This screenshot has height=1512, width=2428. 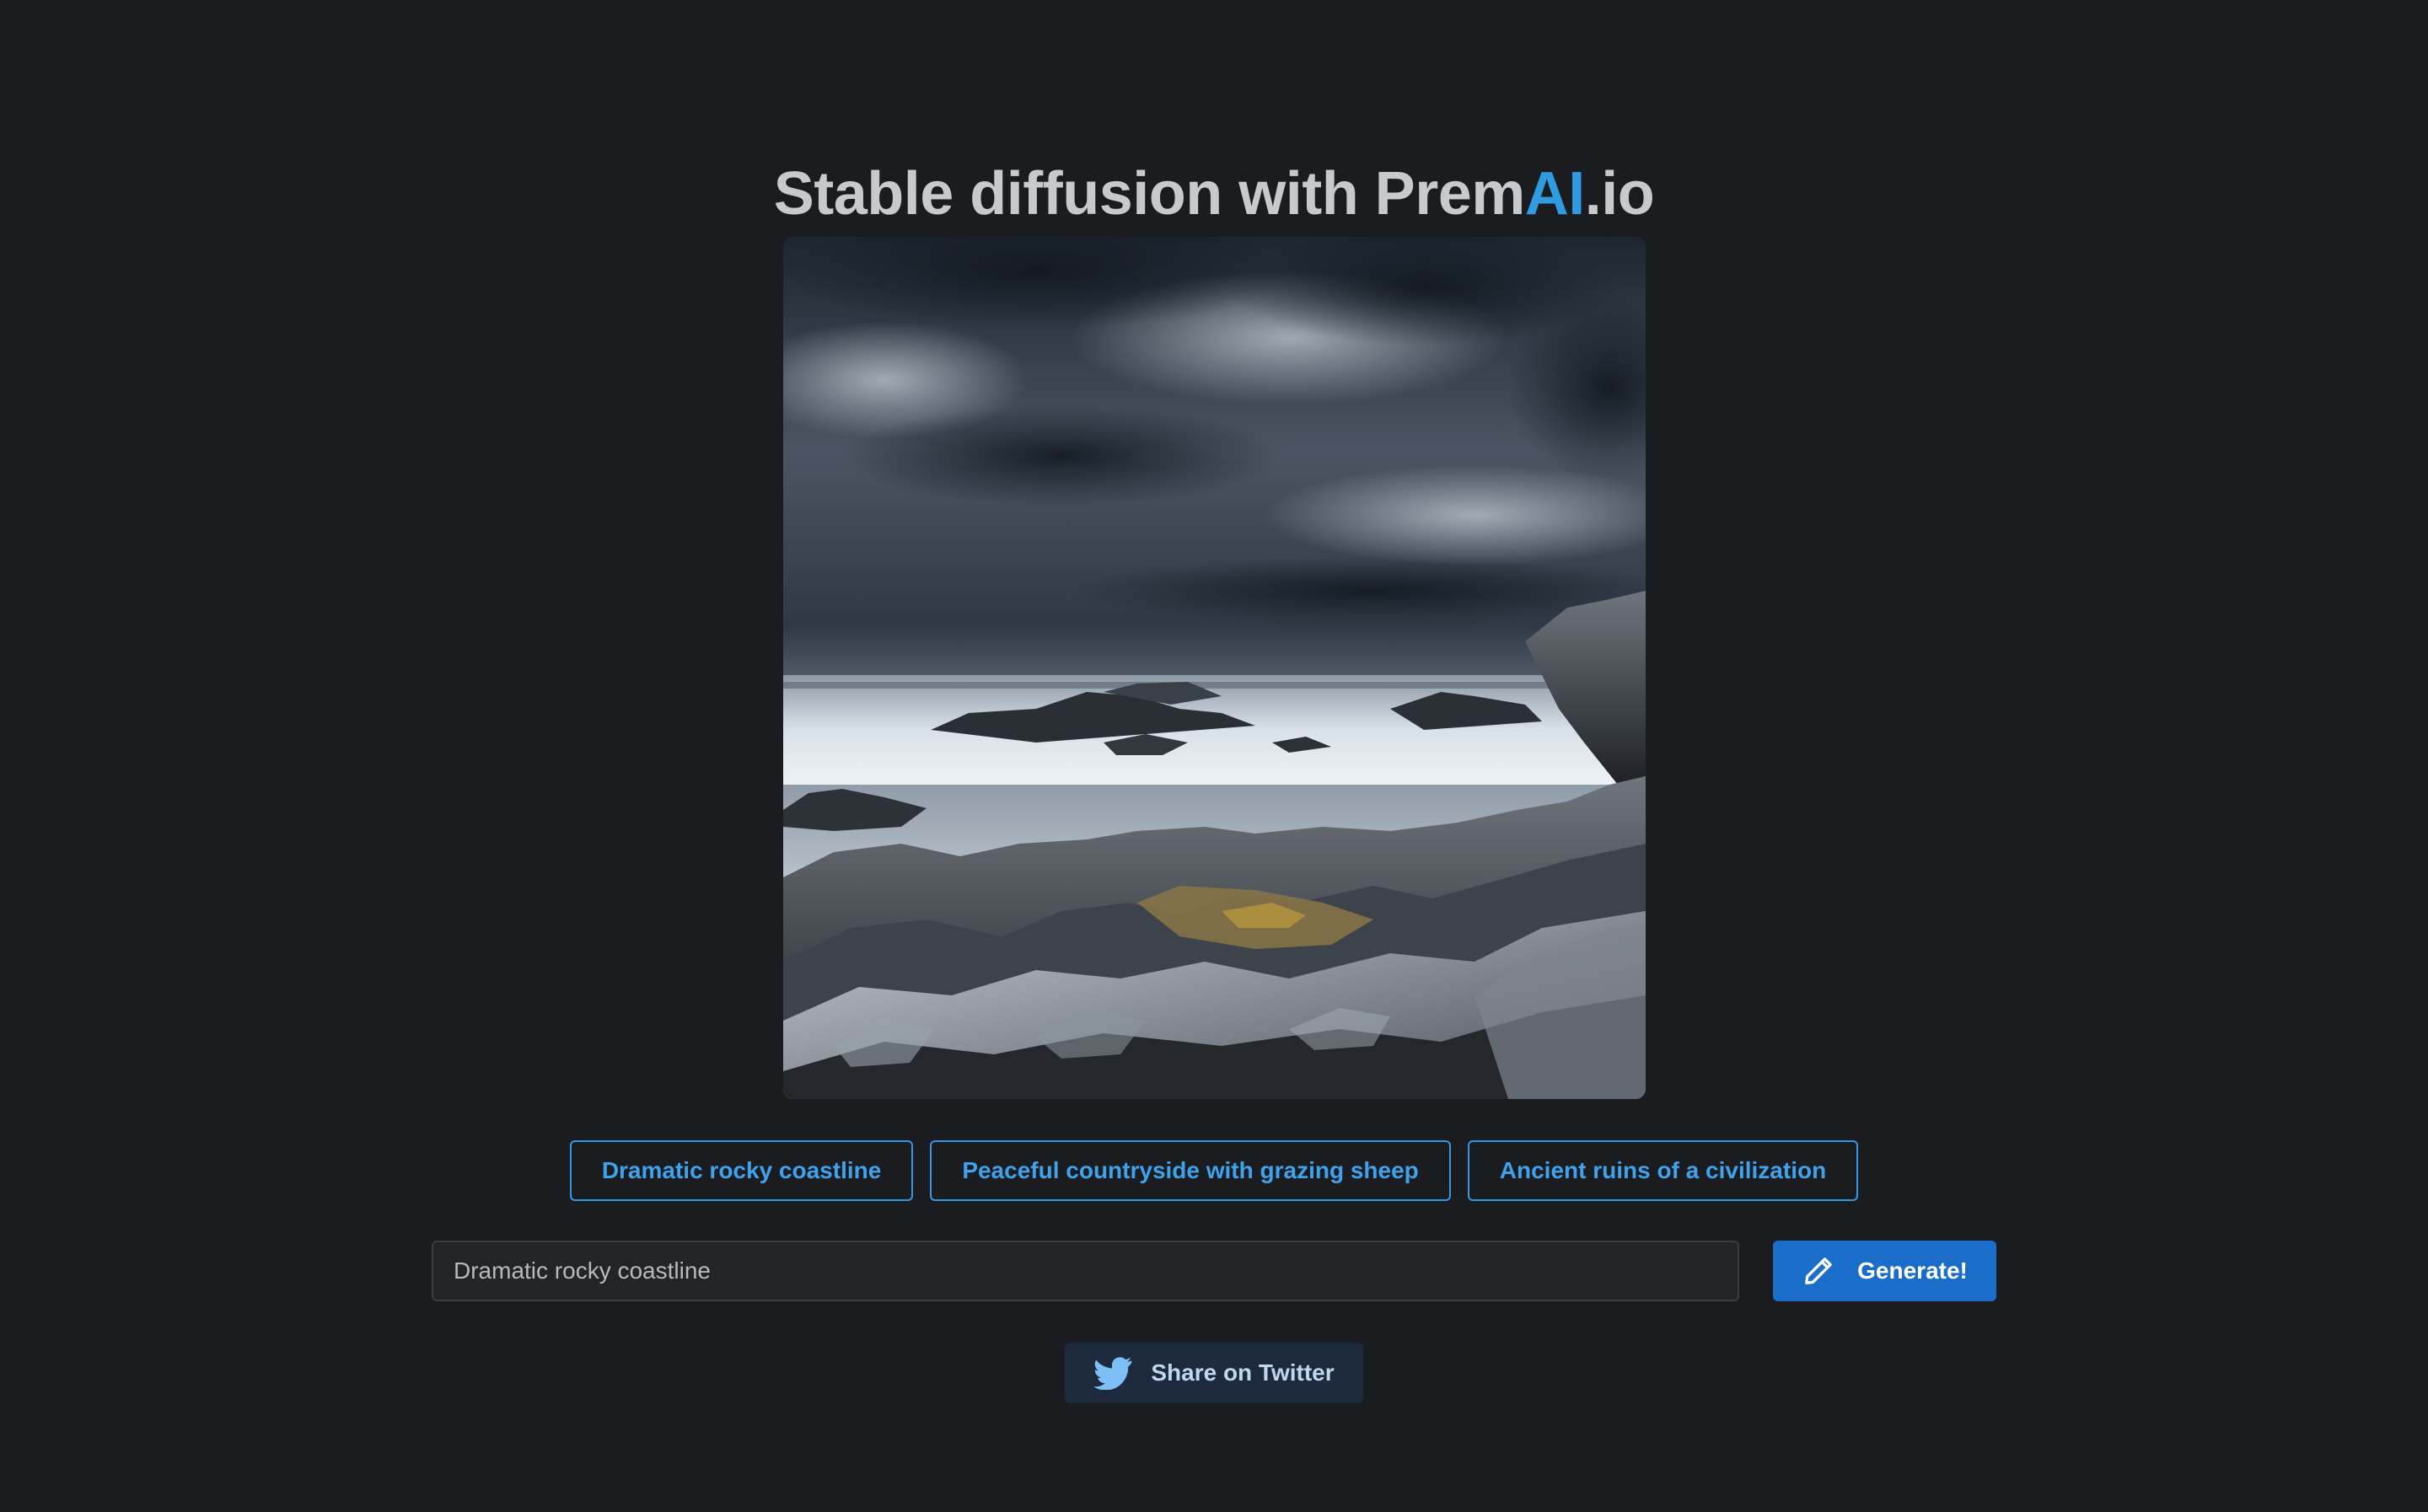 What do you see at coordinates (1085, 1271) in the screenshot?
I see `prompt-input` at bounding box center [1085, 1271].